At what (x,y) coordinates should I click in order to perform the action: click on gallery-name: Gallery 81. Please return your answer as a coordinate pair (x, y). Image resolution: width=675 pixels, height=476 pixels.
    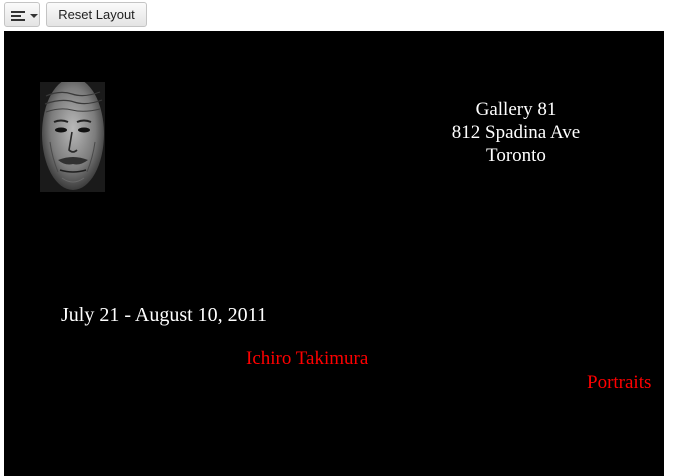
    Looking at the image, I should click on (516, 109).